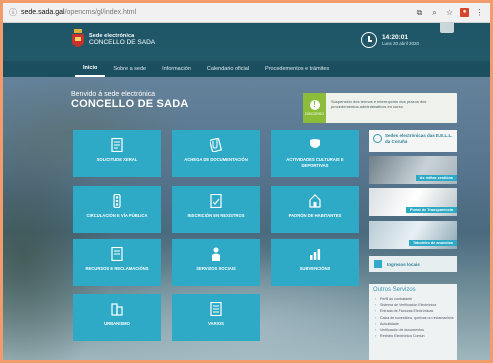 This screenshot has width=493, height=363. What do you see at coordinates (413, 170) in the screenshot?
I see `link-minas-xestions: As miñas xestións` at bounding box center [413, 170].